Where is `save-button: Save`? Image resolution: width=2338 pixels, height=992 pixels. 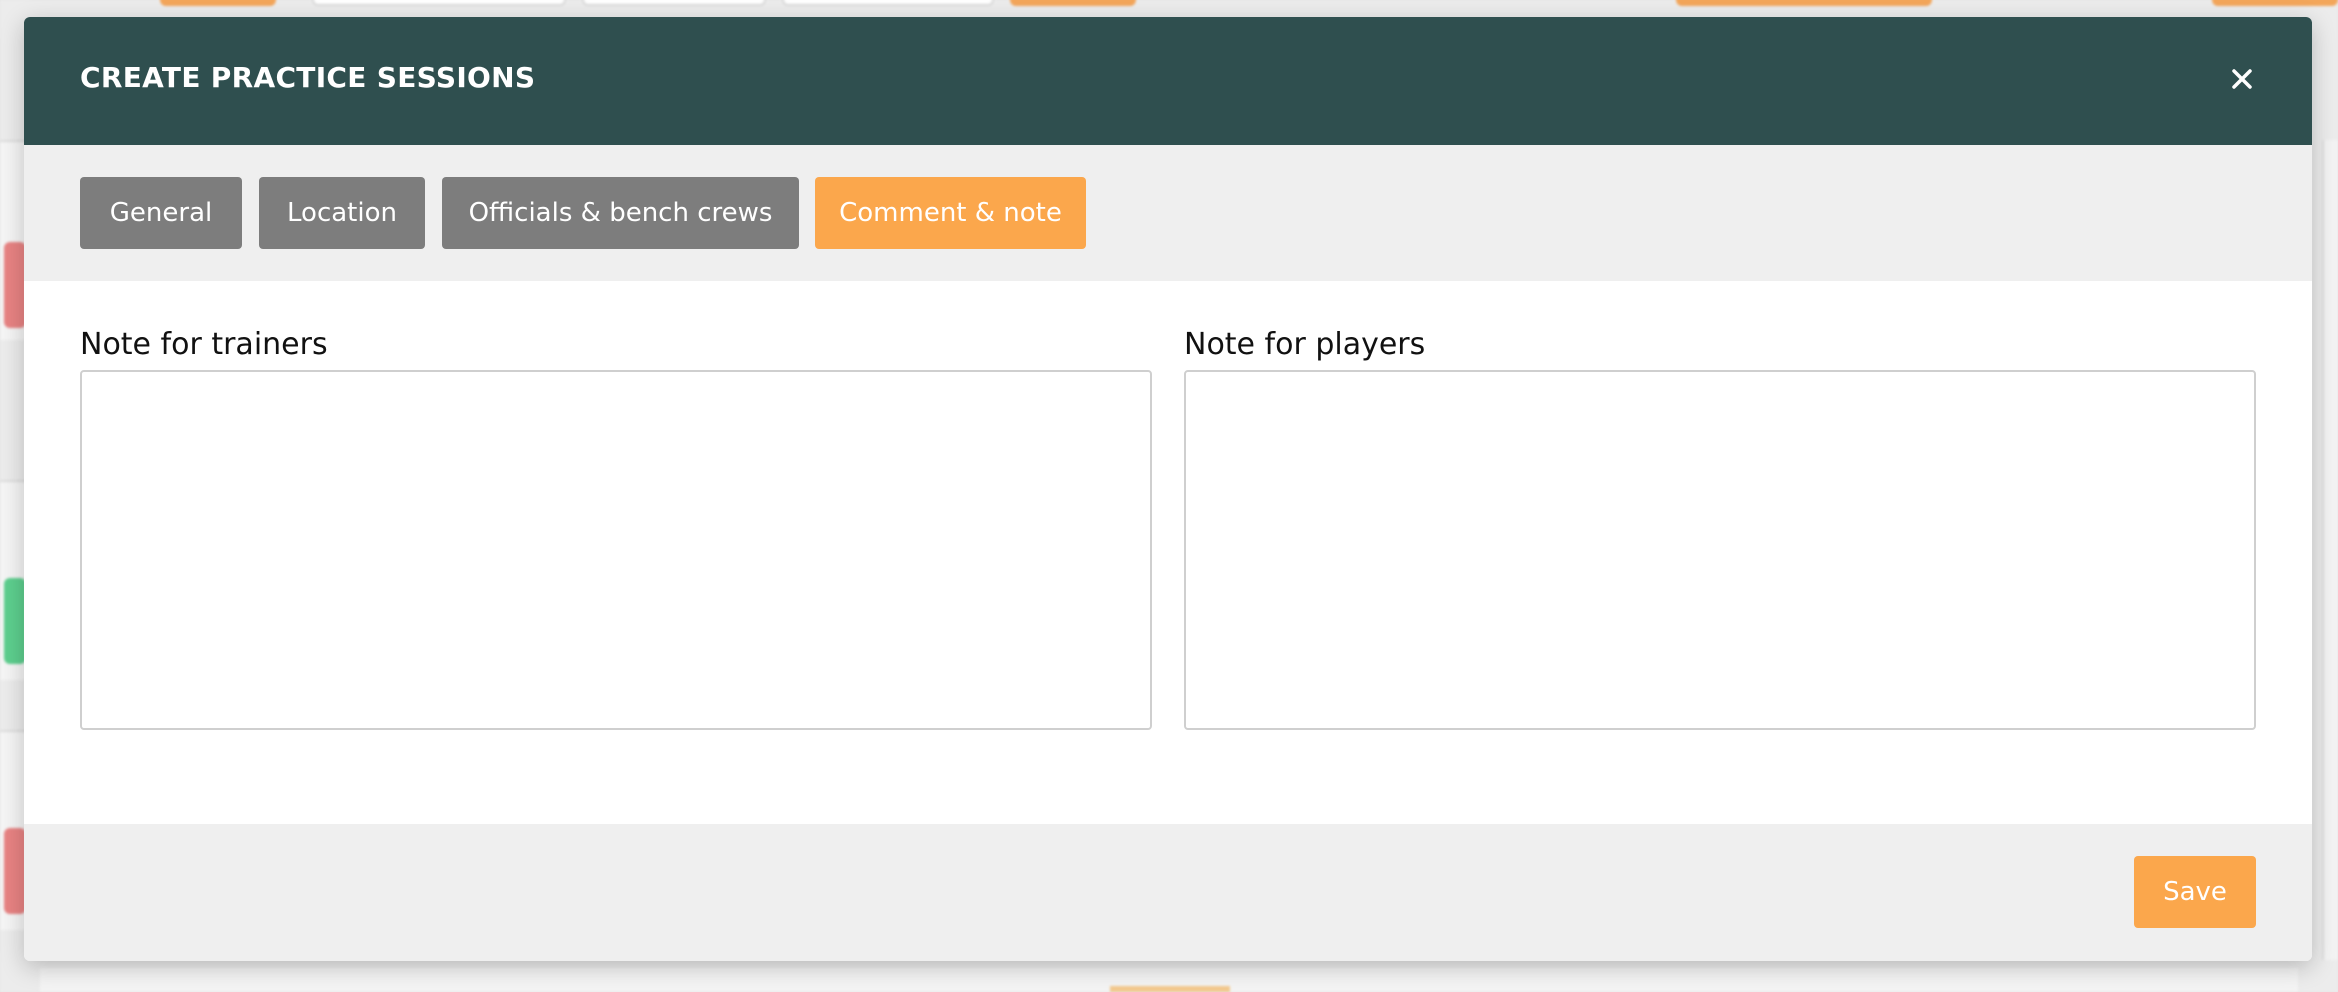 save-button: Save is located at coordinates (2195, 892).